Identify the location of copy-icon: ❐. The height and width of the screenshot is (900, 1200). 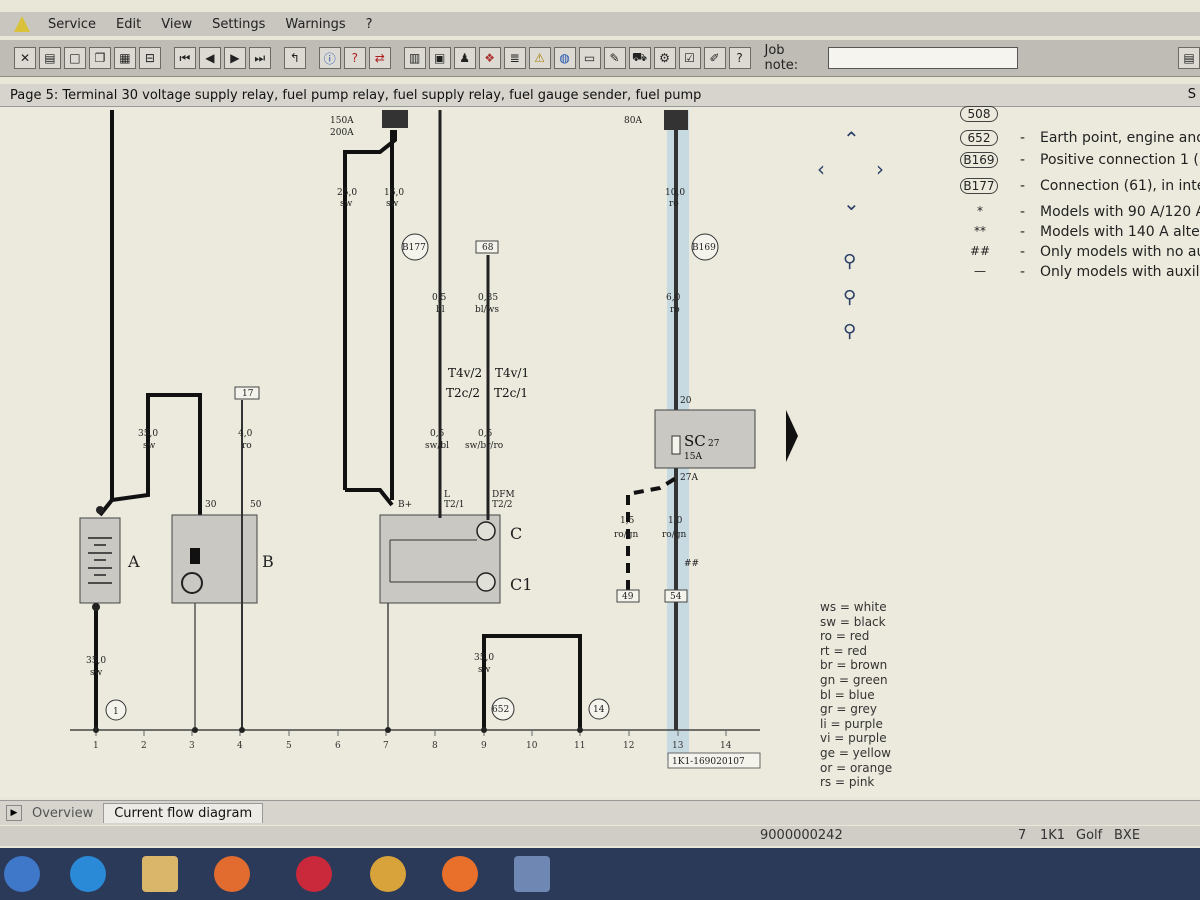
(99, 58).